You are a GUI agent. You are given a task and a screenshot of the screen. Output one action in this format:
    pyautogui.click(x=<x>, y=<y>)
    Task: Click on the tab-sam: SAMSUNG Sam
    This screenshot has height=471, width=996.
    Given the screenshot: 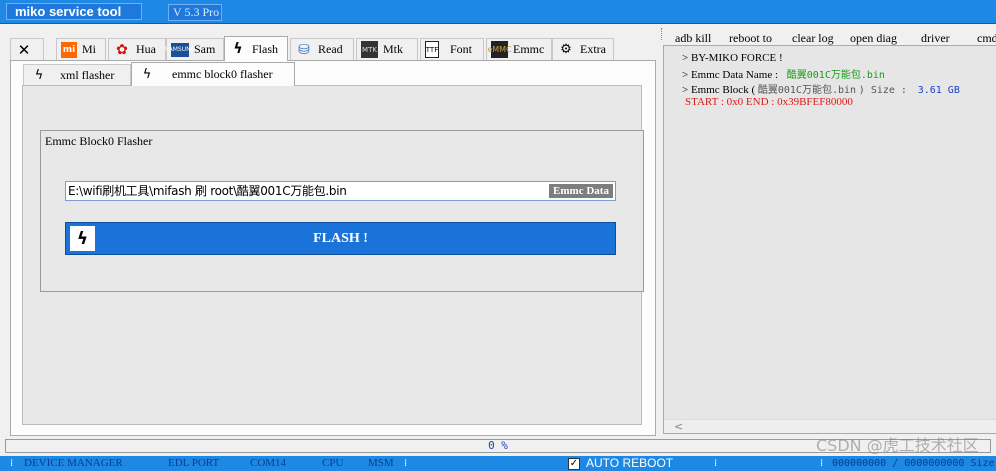 What is the action you would take?
    pyautogui.click(x=194, y=49)
    